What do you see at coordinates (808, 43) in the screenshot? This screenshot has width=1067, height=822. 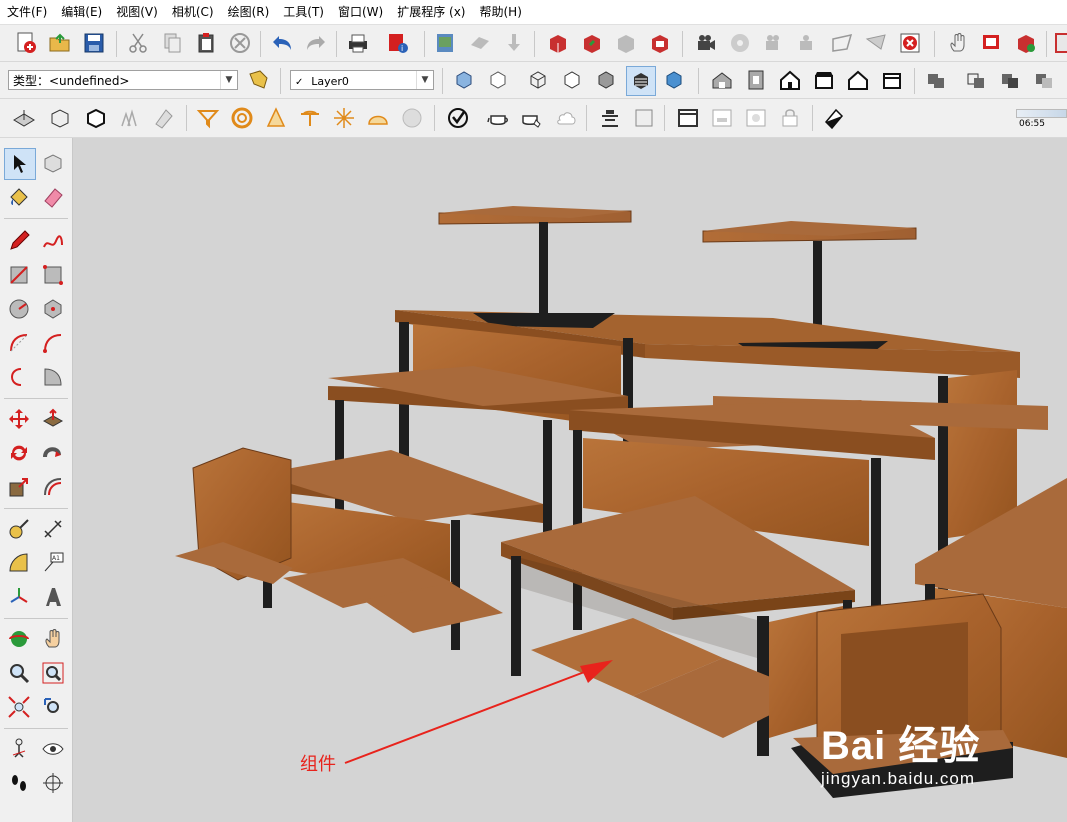 I see `camera-settings-icon` at bounding box center [808, 43].